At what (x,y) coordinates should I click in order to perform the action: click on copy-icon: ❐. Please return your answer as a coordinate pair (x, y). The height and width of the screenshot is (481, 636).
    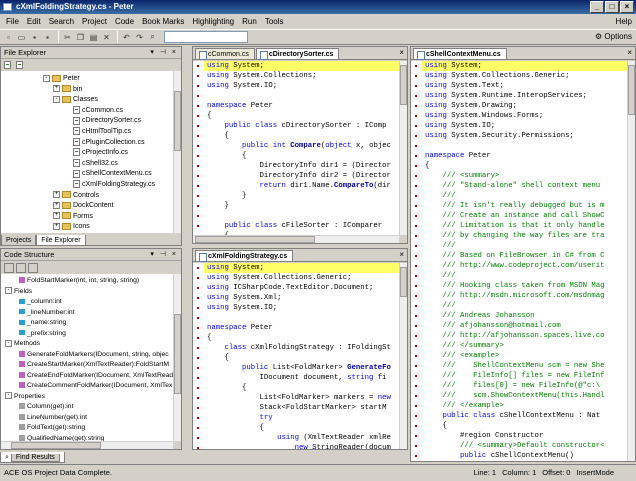
    Looking at the image, I should click on (80, 37).